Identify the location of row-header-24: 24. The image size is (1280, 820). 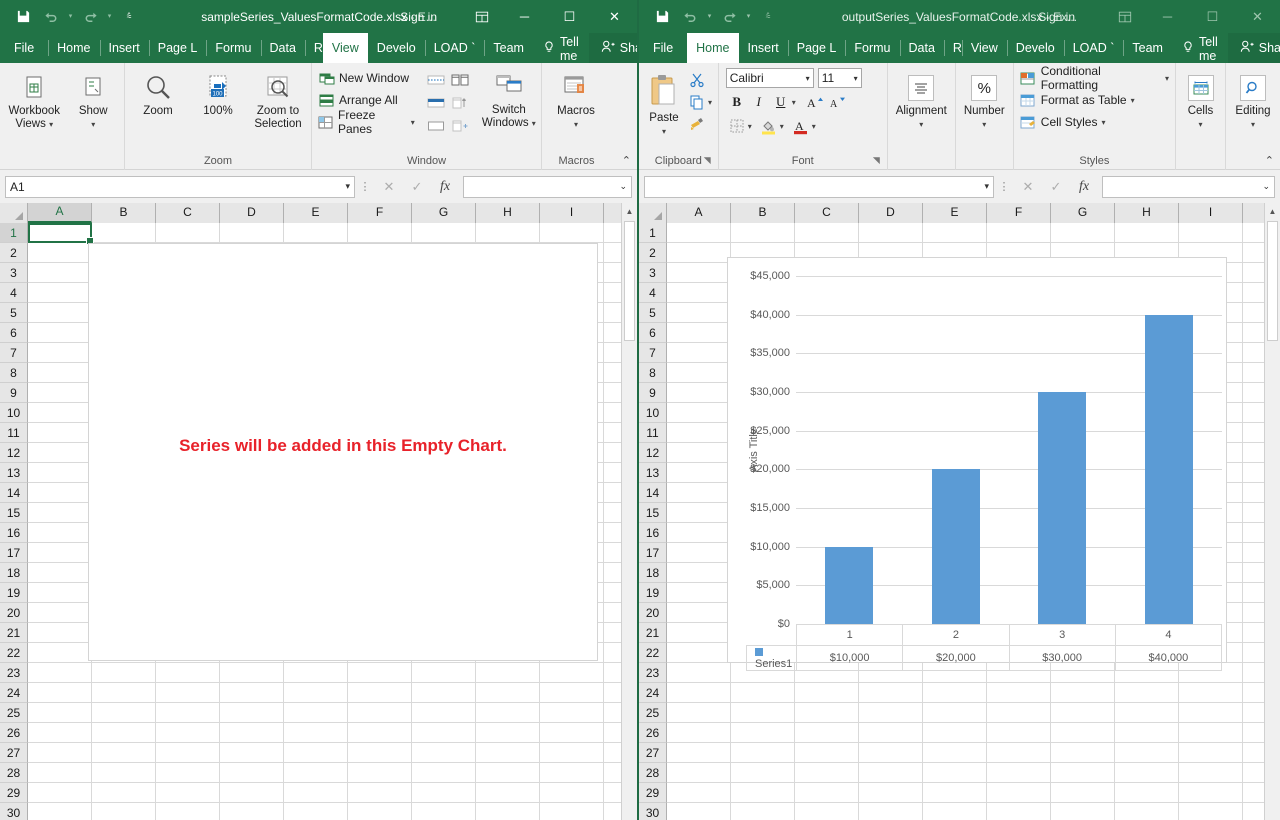
(653, 693).